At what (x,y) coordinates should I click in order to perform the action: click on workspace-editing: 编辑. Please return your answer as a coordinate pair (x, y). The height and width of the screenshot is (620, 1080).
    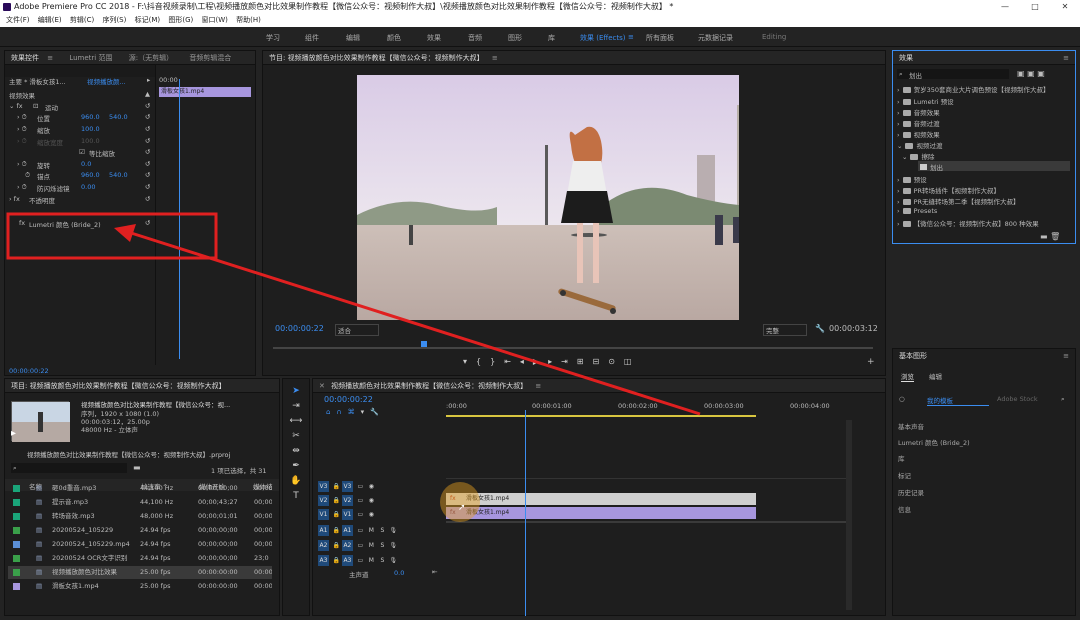
    Looking at the image, I should click on (353, 38).